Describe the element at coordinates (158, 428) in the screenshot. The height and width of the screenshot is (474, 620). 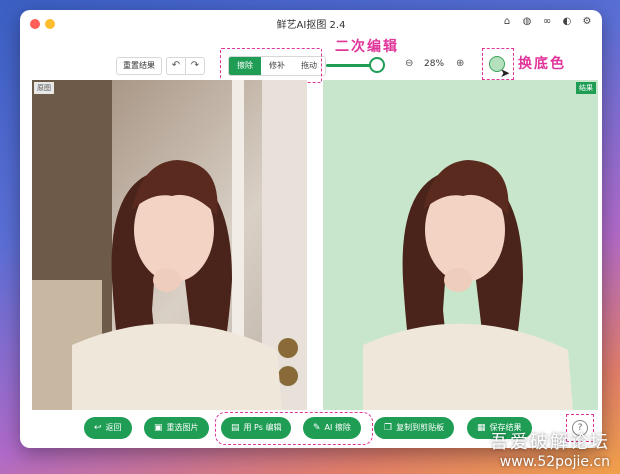
I see `image-icon: ▣` at that location.